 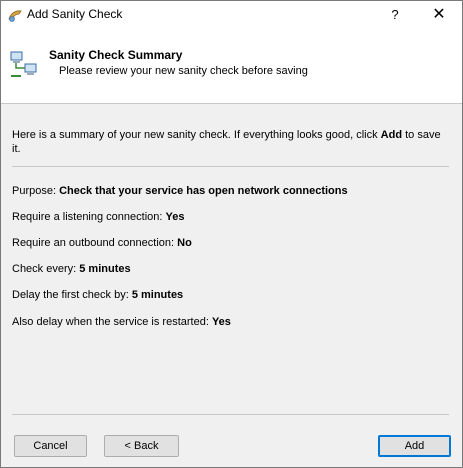 I want to click on title-bar: Add Sanity Check ? ✕, so click(x=231, y=15).